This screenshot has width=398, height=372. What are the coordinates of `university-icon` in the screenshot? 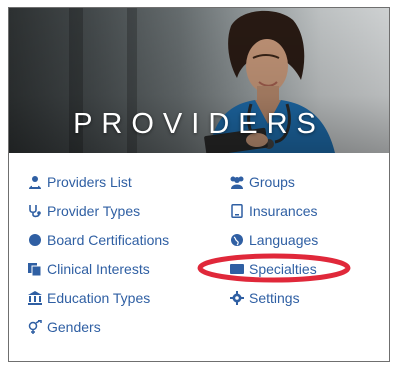 It's located at (35, 298).